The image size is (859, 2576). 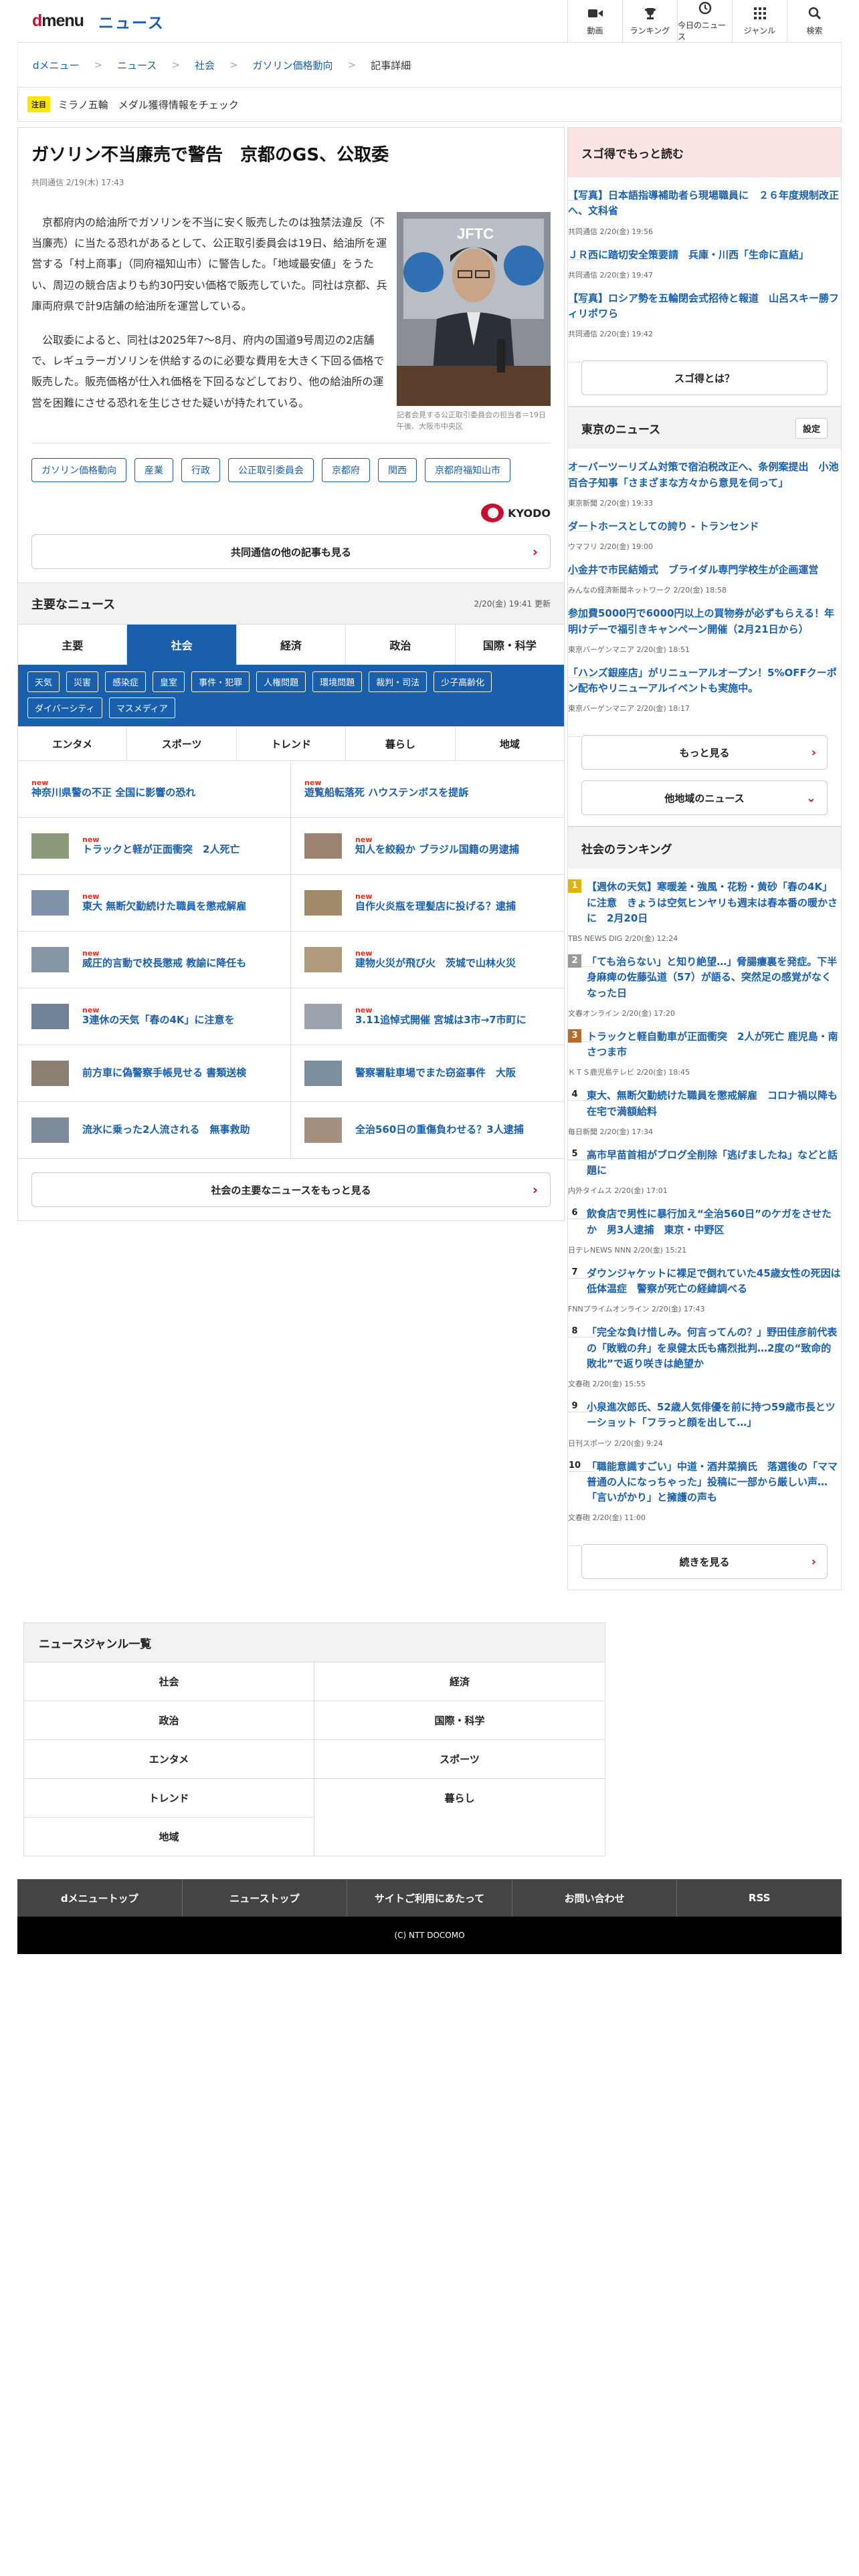 What do you see at coordinates (474, 322) in the screenshot?
I see `article-photo: JFTC 記者会見する公正取引委員会の担当者＝19日午後、大阪市中央区` at bounding box center [474, 322].